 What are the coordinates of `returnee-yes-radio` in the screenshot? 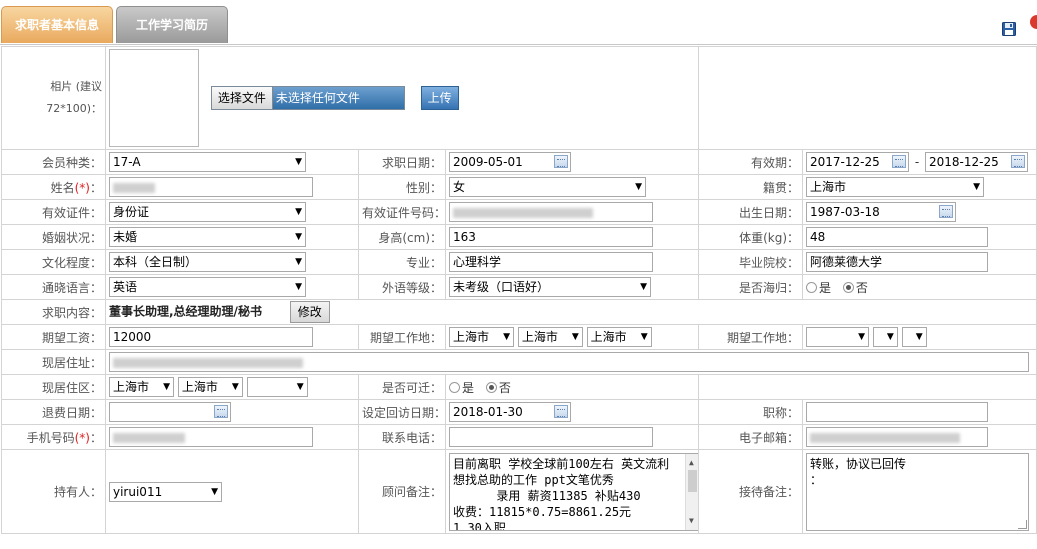 It's located at (812, 287).